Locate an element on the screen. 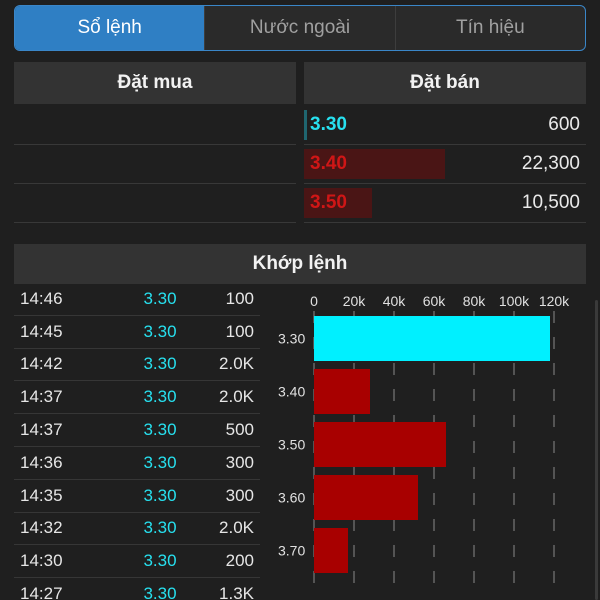 This screenshot has height=600, width=600. sell-orders-list: 3.30 600 3.40 22,300 3.50 10,500 is located at coordinates (445, 164).